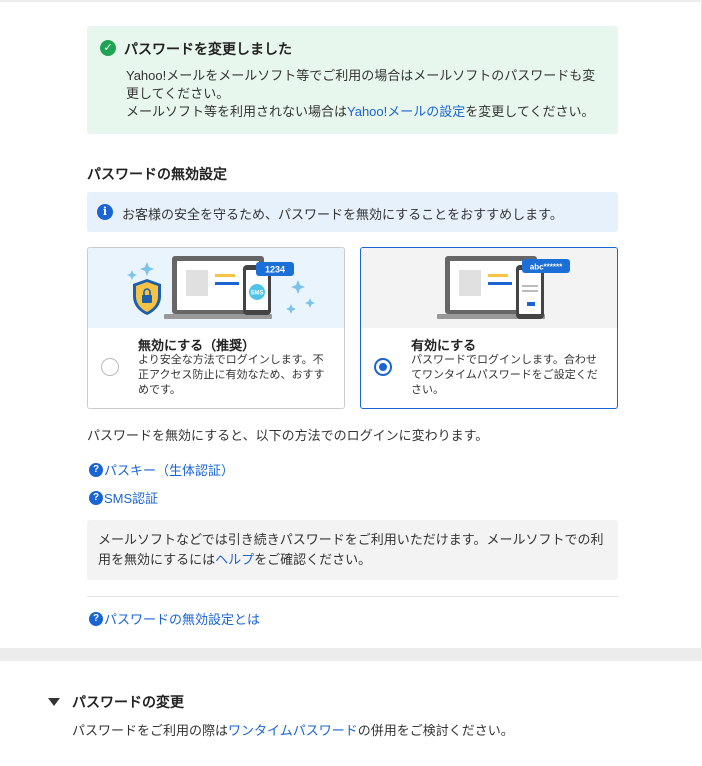 The image size is (702, 766). I want to click on about-password-disable-link: ? パスワードの無効設定とは, so click(174, 618).